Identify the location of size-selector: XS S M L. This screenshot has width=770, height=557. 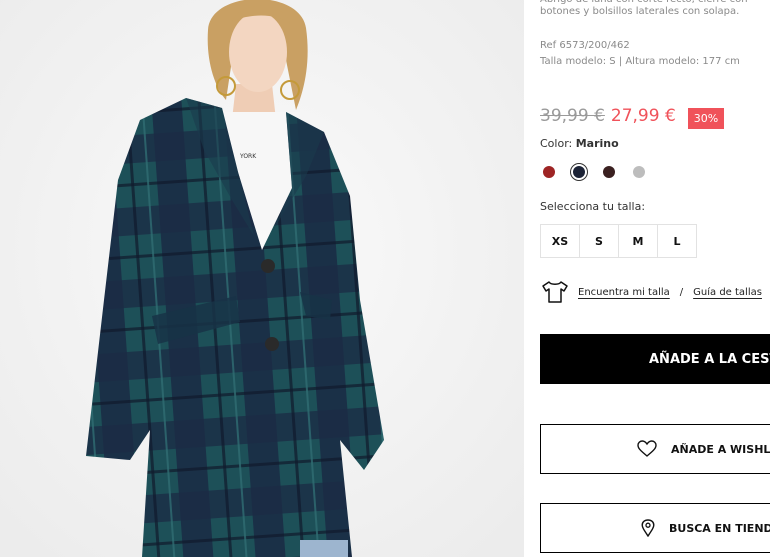
(618, 241).